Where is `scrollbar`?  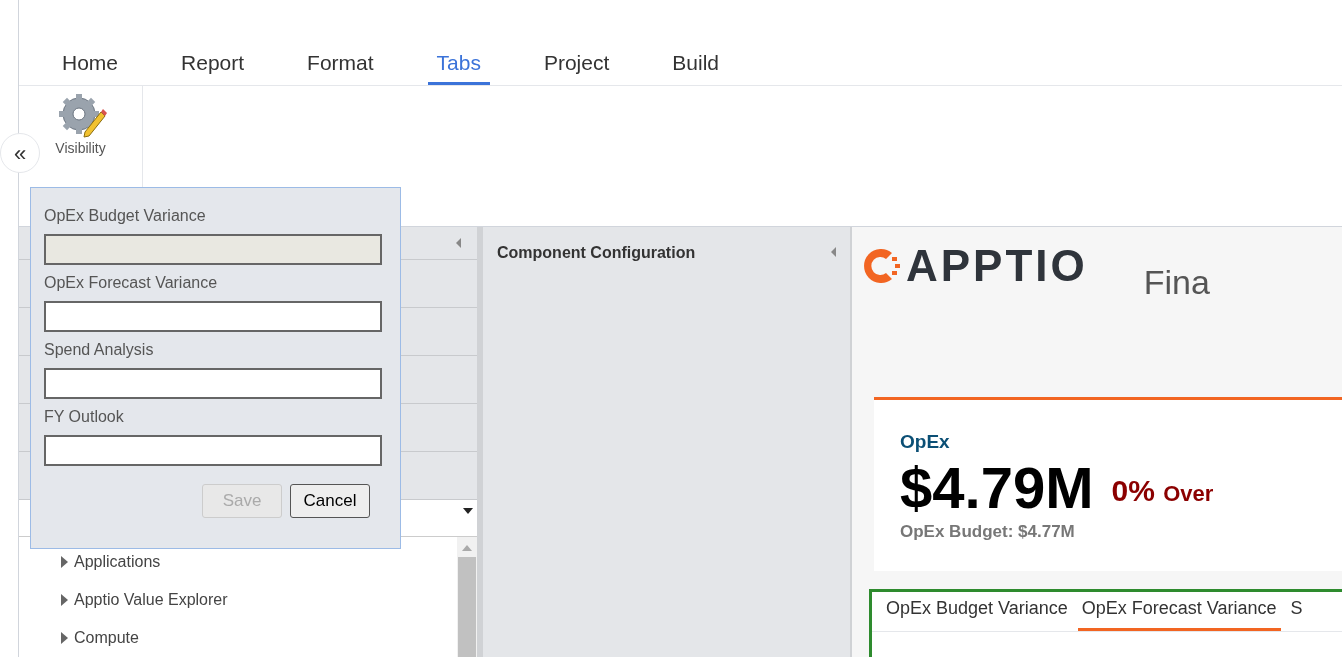
scrollbar is located at coordinates (467, 597).